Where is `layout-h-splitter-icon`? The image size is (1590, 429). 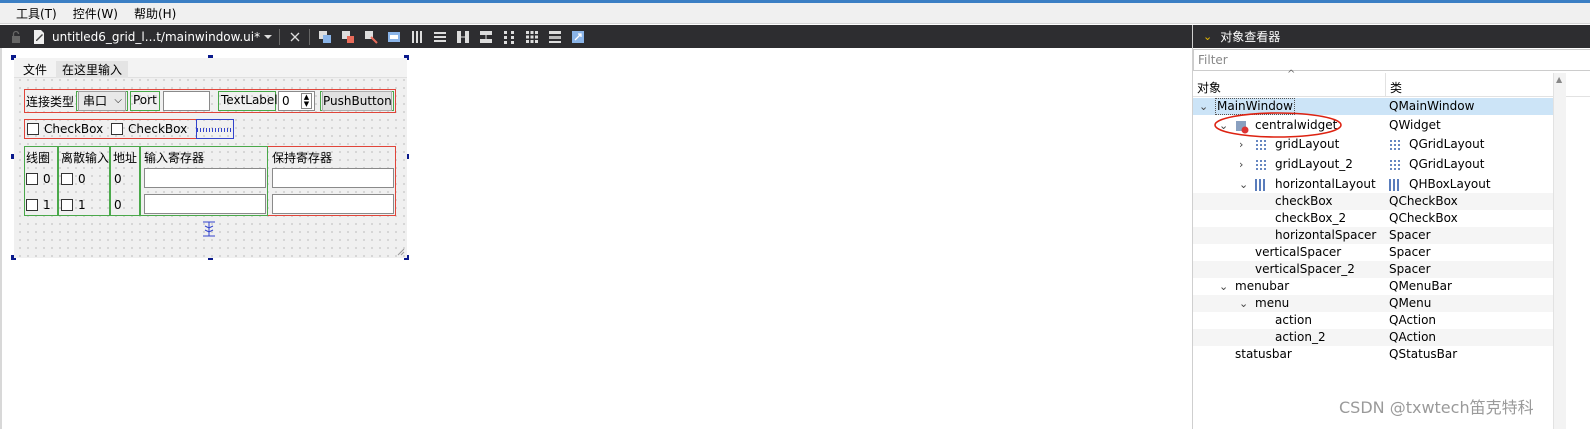
layout-h-splitter-icon is located at coordinates (462, 36).